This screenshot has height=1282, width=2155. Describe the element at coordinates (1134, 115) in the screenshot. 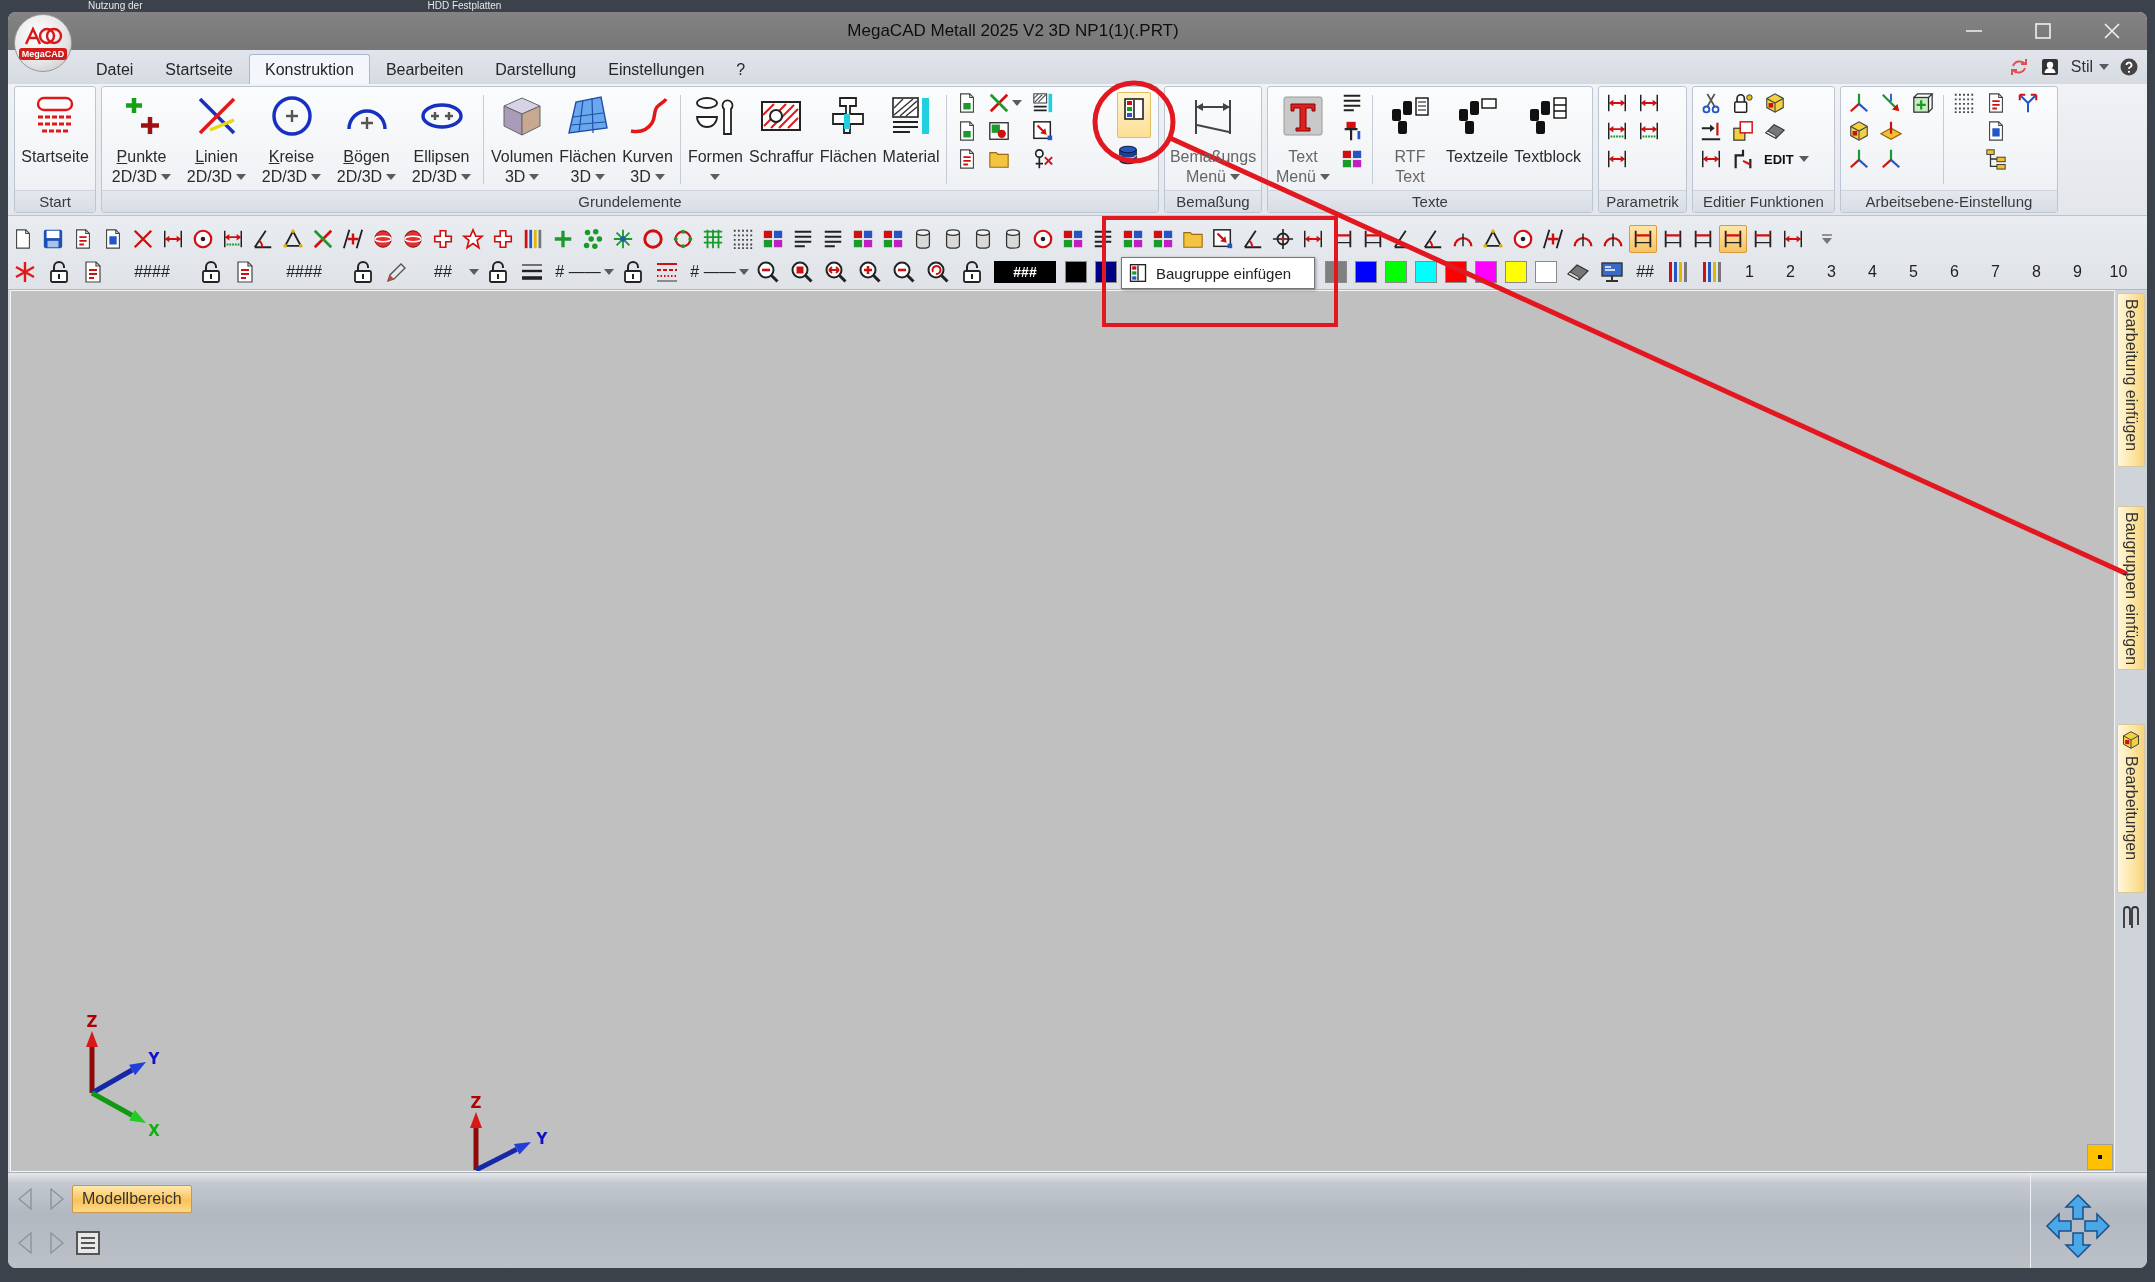

I see `window-grid-icon` at that location.